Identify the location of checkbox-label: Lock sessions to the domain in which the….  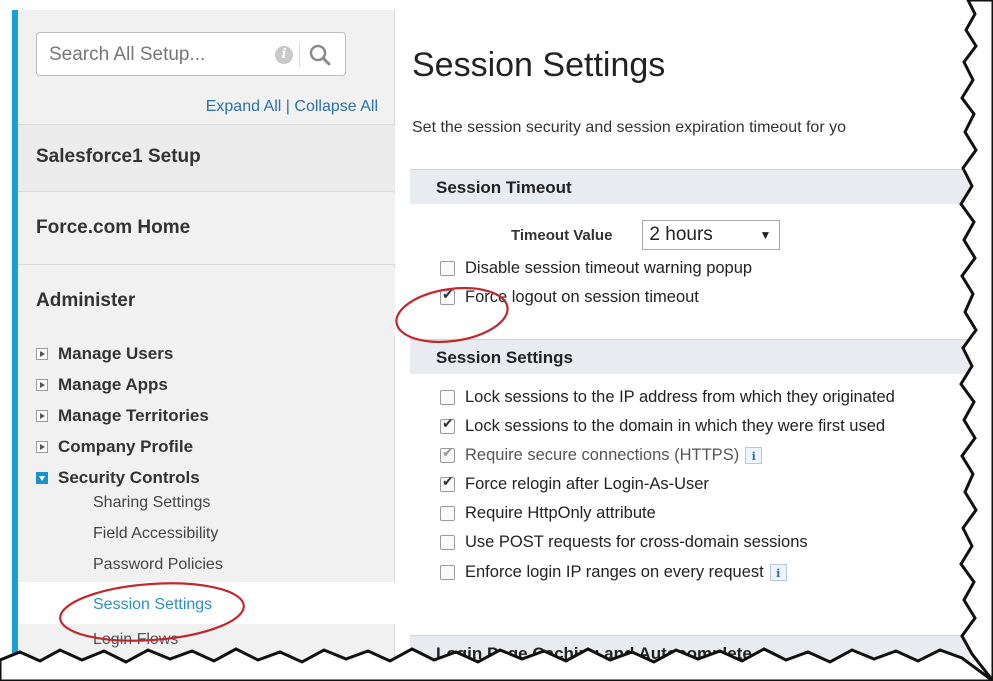
(675, 425).